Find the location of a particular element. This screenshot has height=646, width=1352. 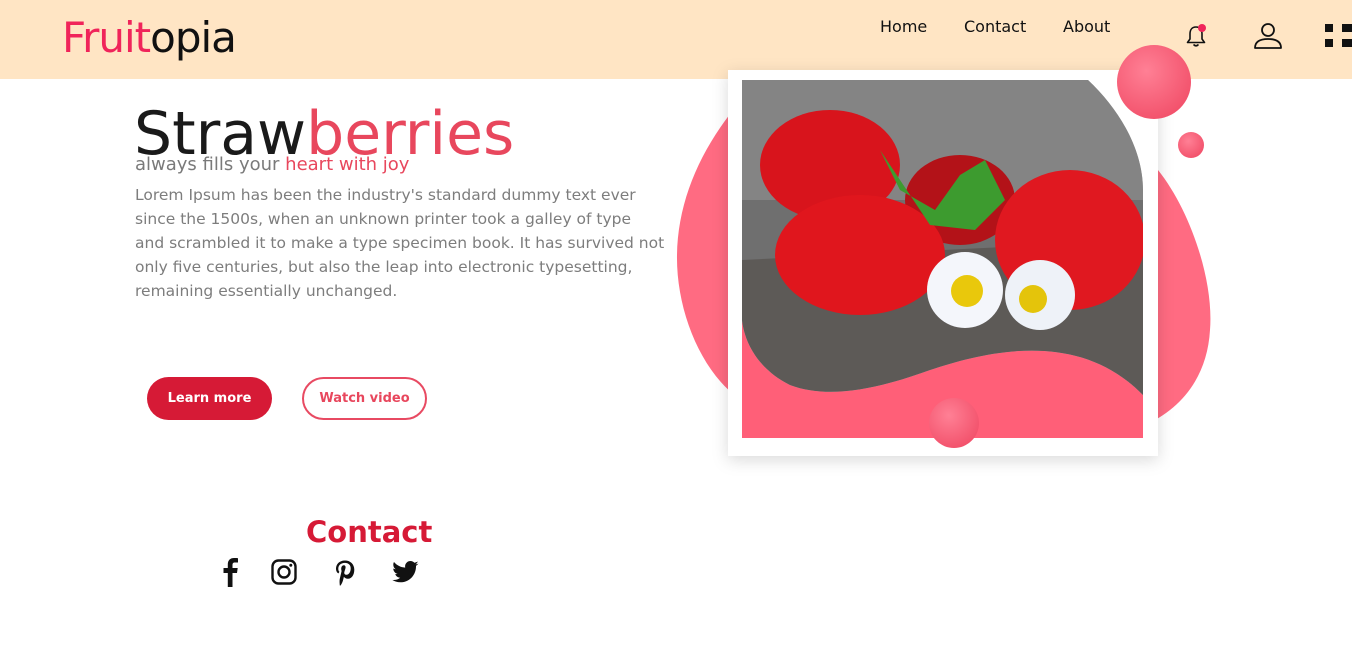

strawberry-photo is located at coordinates (942, 237).